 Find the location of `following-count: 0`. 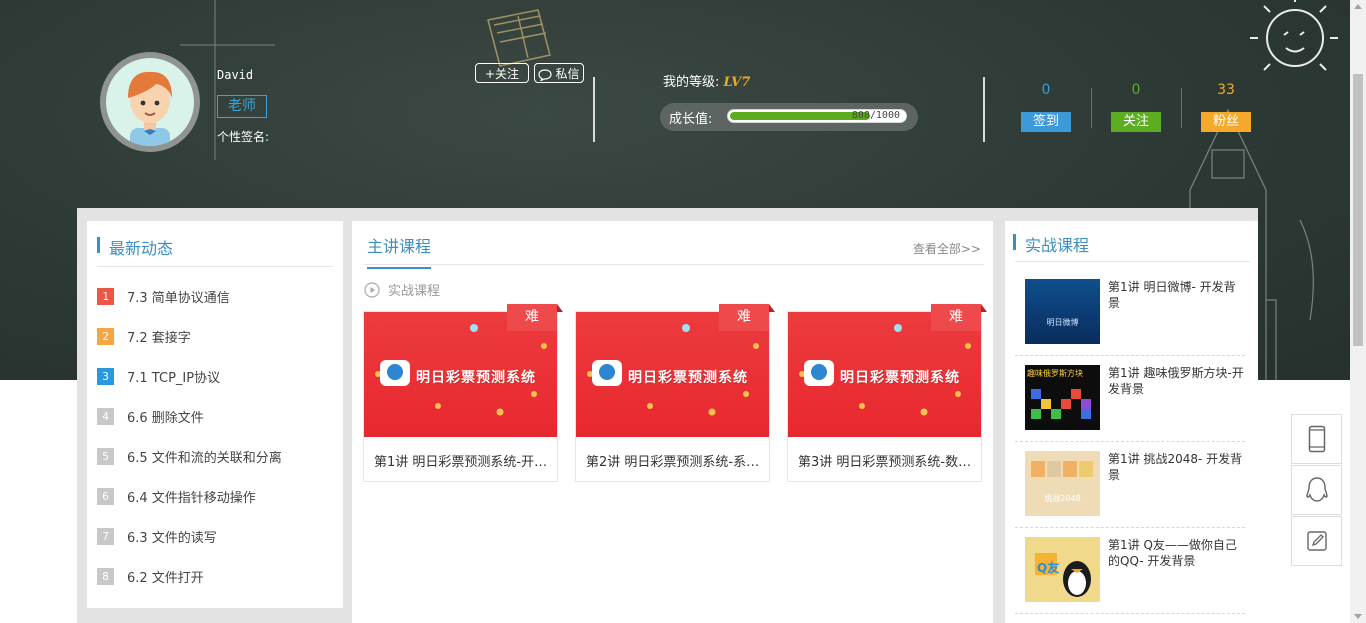

following-count: 0 is located at coordinates (1136, 90).